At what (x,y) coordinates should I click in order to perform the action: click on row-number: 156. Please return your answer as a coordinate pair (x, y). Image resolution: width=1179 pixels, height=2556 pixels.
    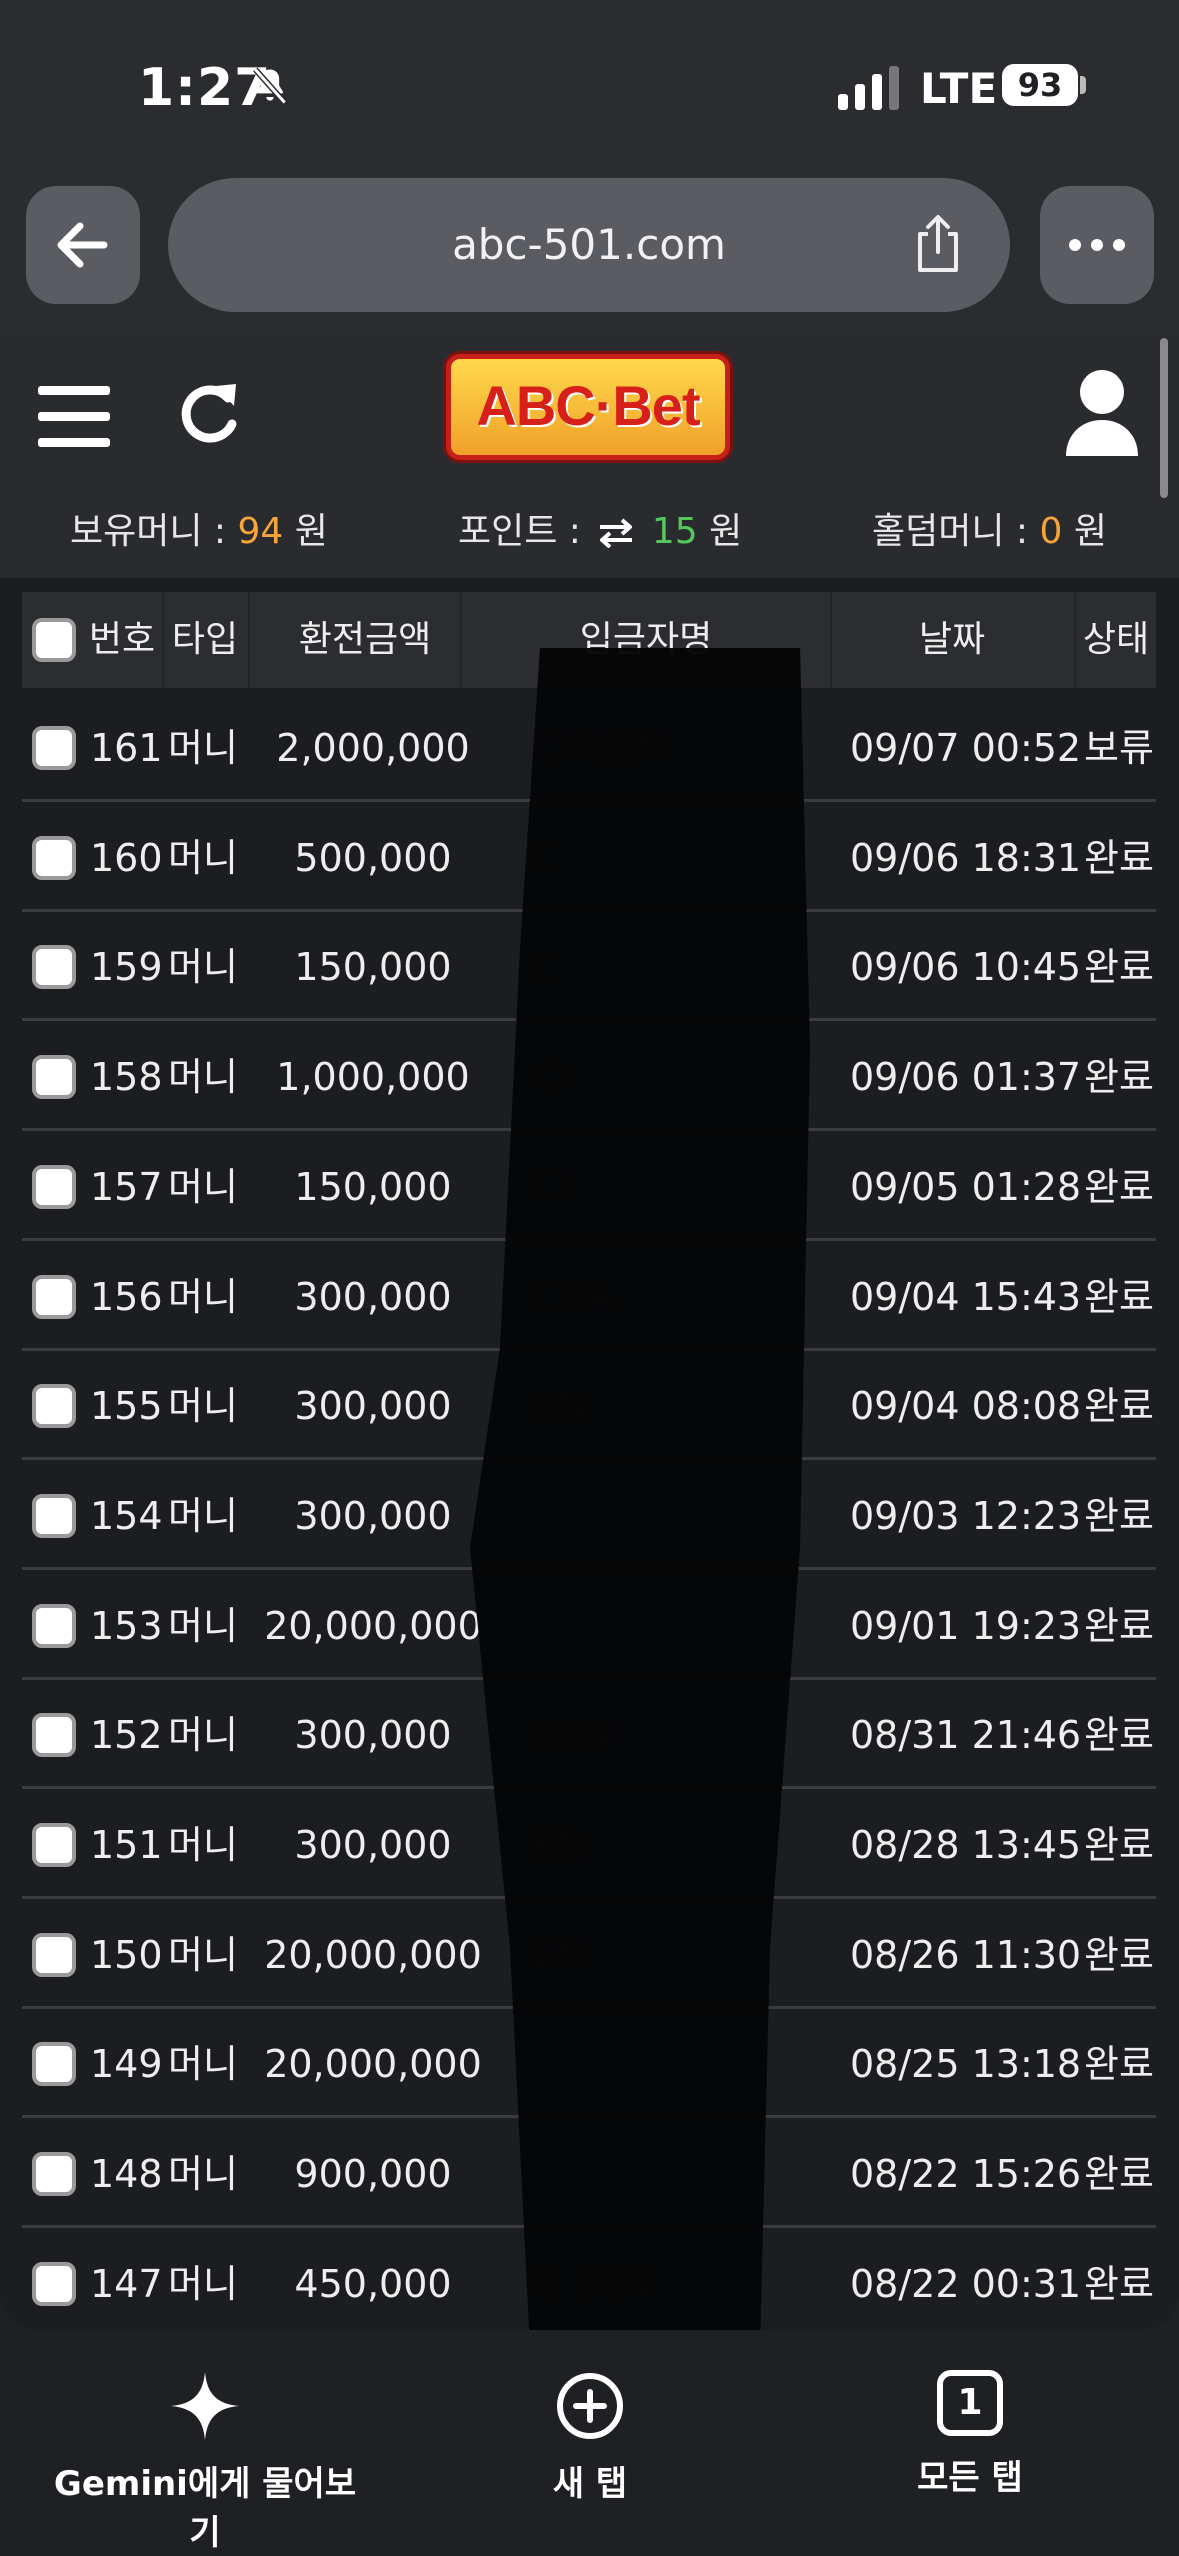
    Looking at the image, I should click on (126, 1296).